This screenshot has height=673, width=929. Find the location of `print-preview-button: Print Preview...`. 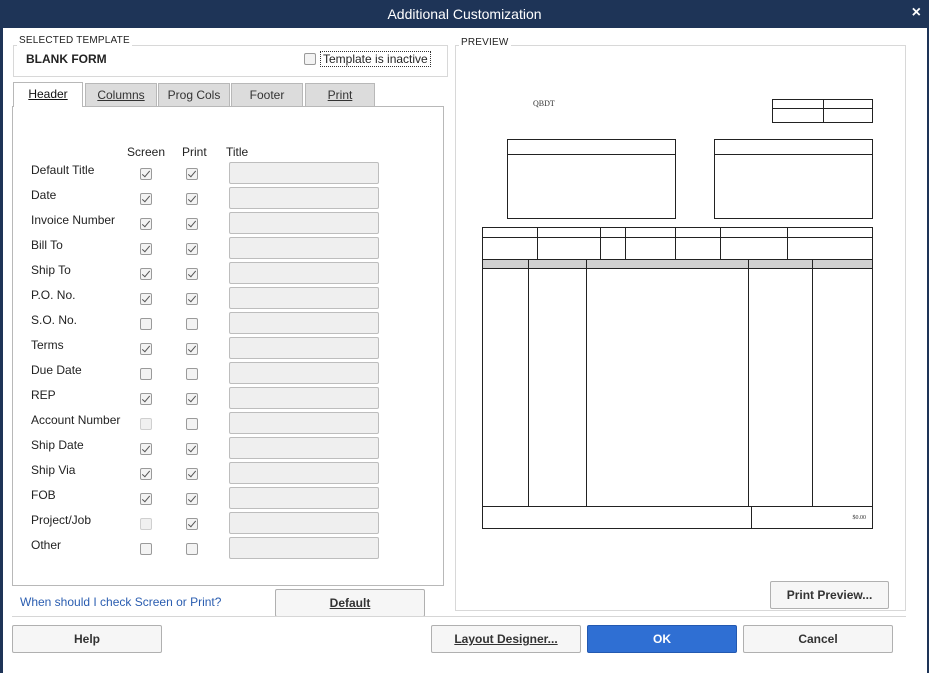

print-preview-button: Print Preview... is located at coordinates (829, 595).